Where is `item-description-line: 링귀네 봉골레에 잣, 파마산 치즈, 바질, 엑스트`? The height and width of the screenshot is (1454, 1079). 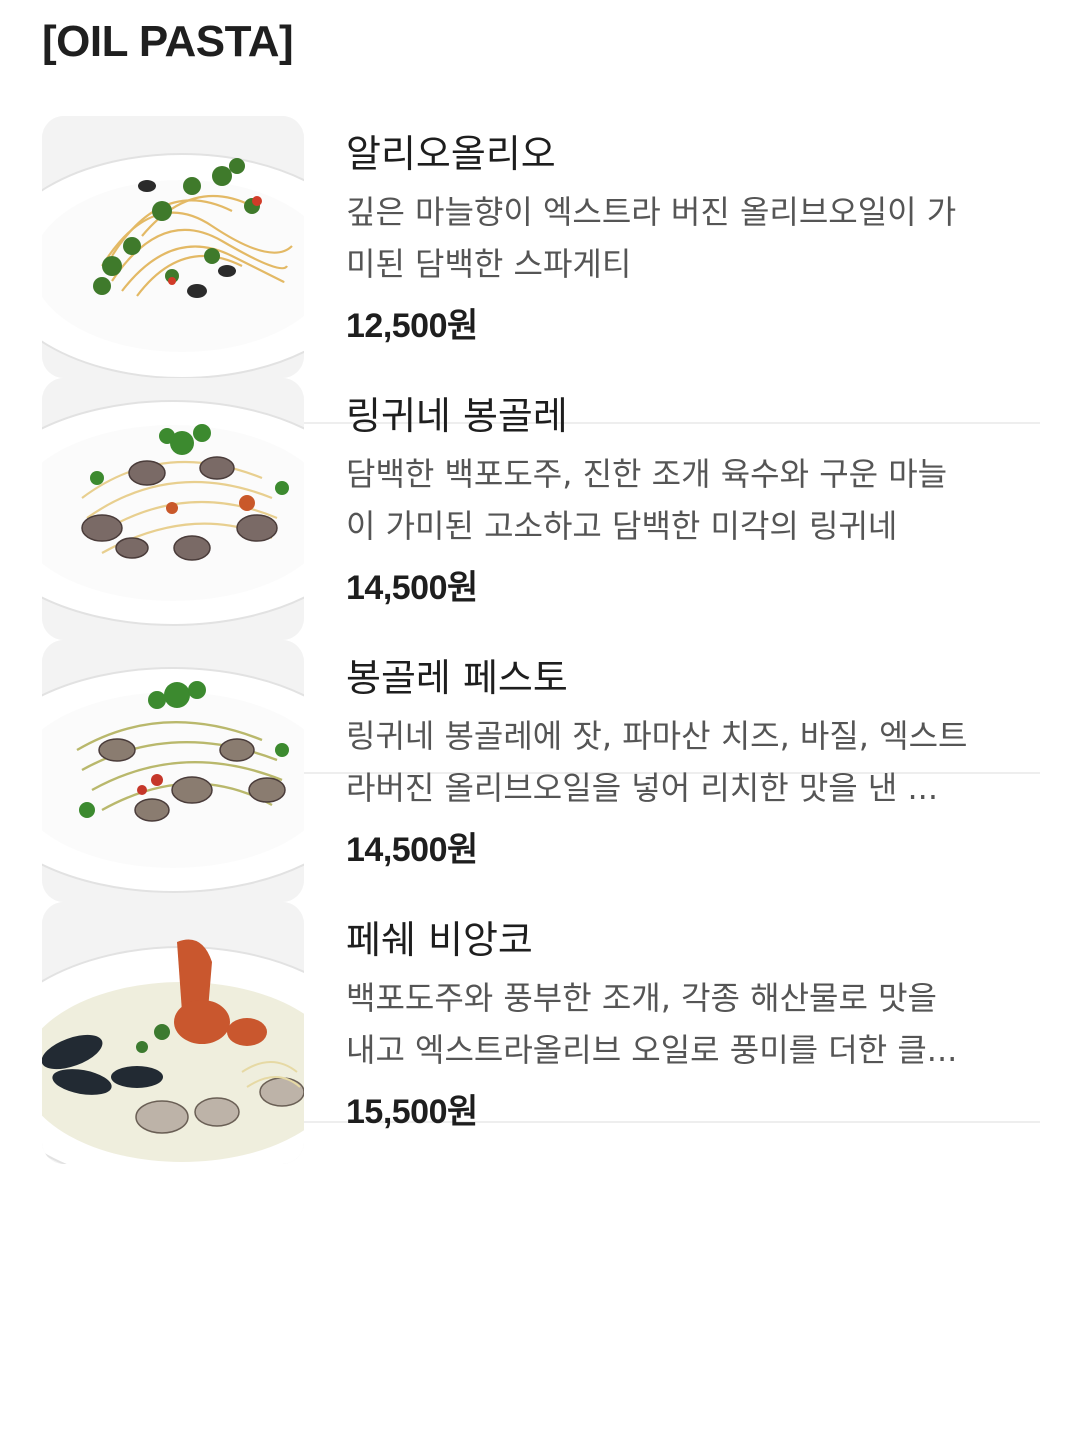 item-description-line: 링귀네 봉골레에 잣, 파마산 치즈, 바질, 엑스트 is located at coordinates (657, 736).